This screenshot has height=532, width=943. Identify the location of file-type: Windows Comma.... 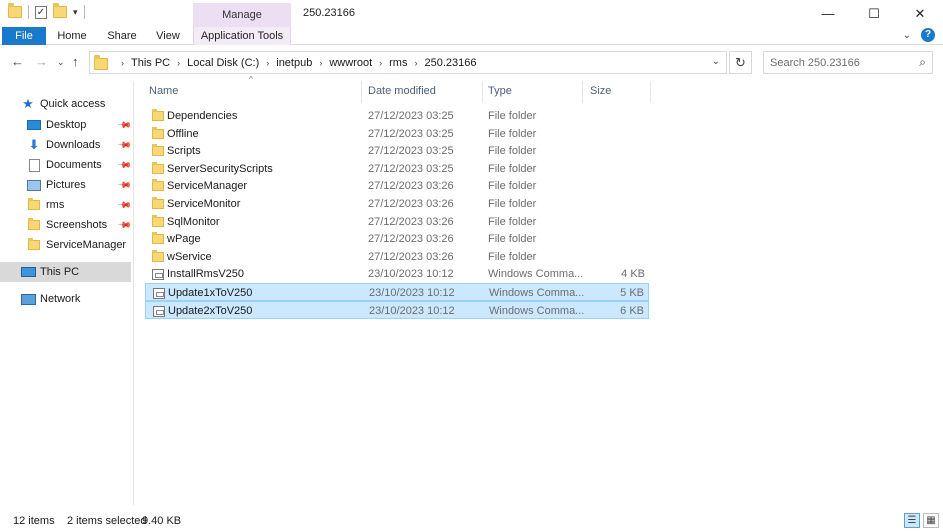
(536, 274).